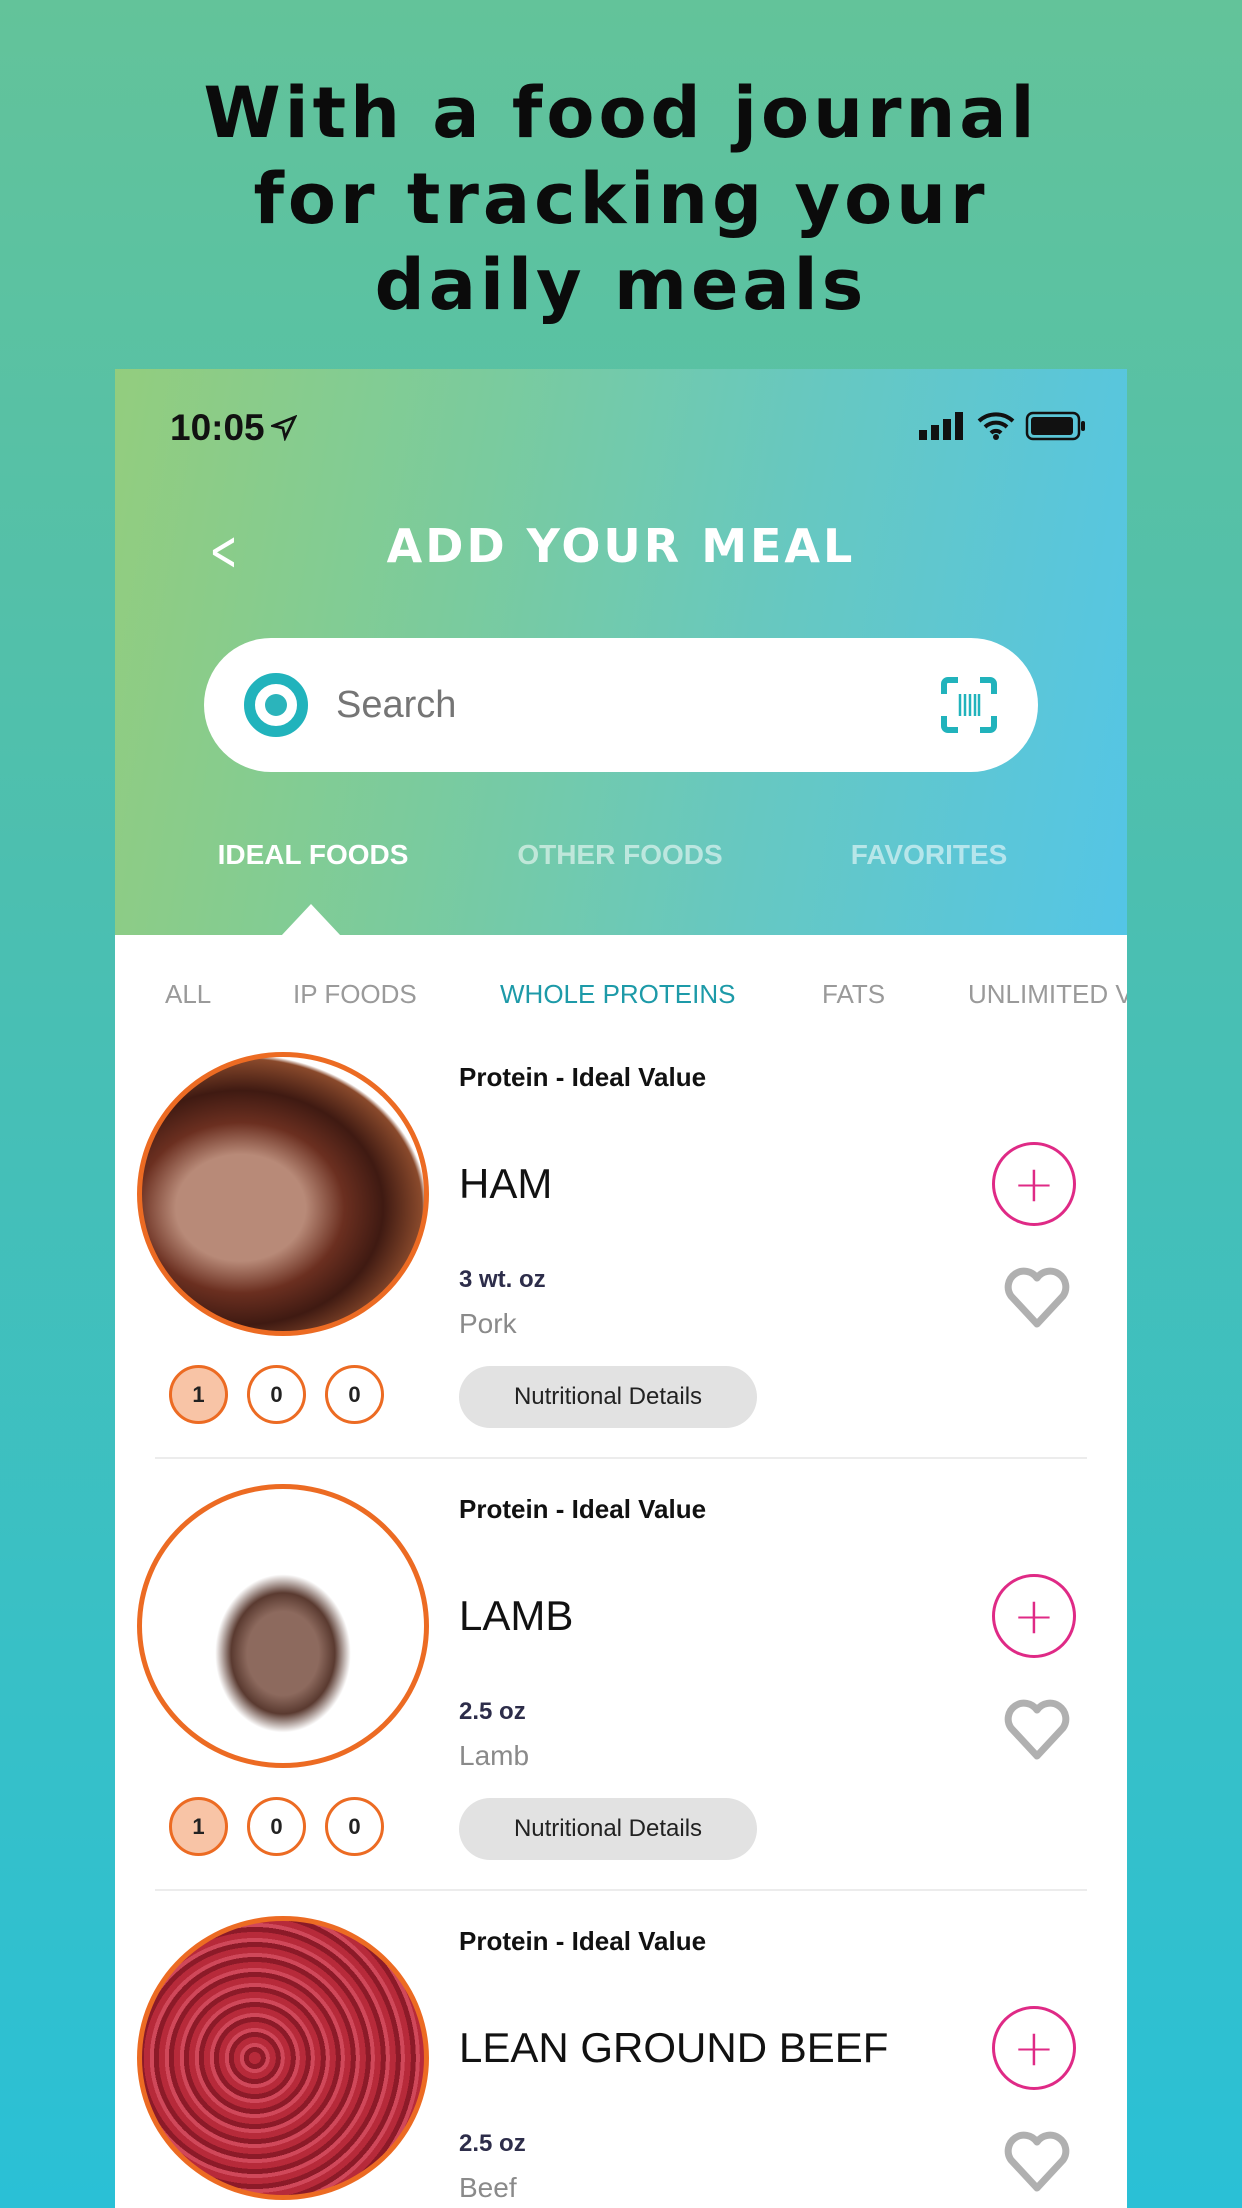 This screenshot has width=1242, height=2208. What do you see at coordinates (853, 994) in the screenshot?
I see `subtab-fats: FATS` at bounding box center [853, 994].